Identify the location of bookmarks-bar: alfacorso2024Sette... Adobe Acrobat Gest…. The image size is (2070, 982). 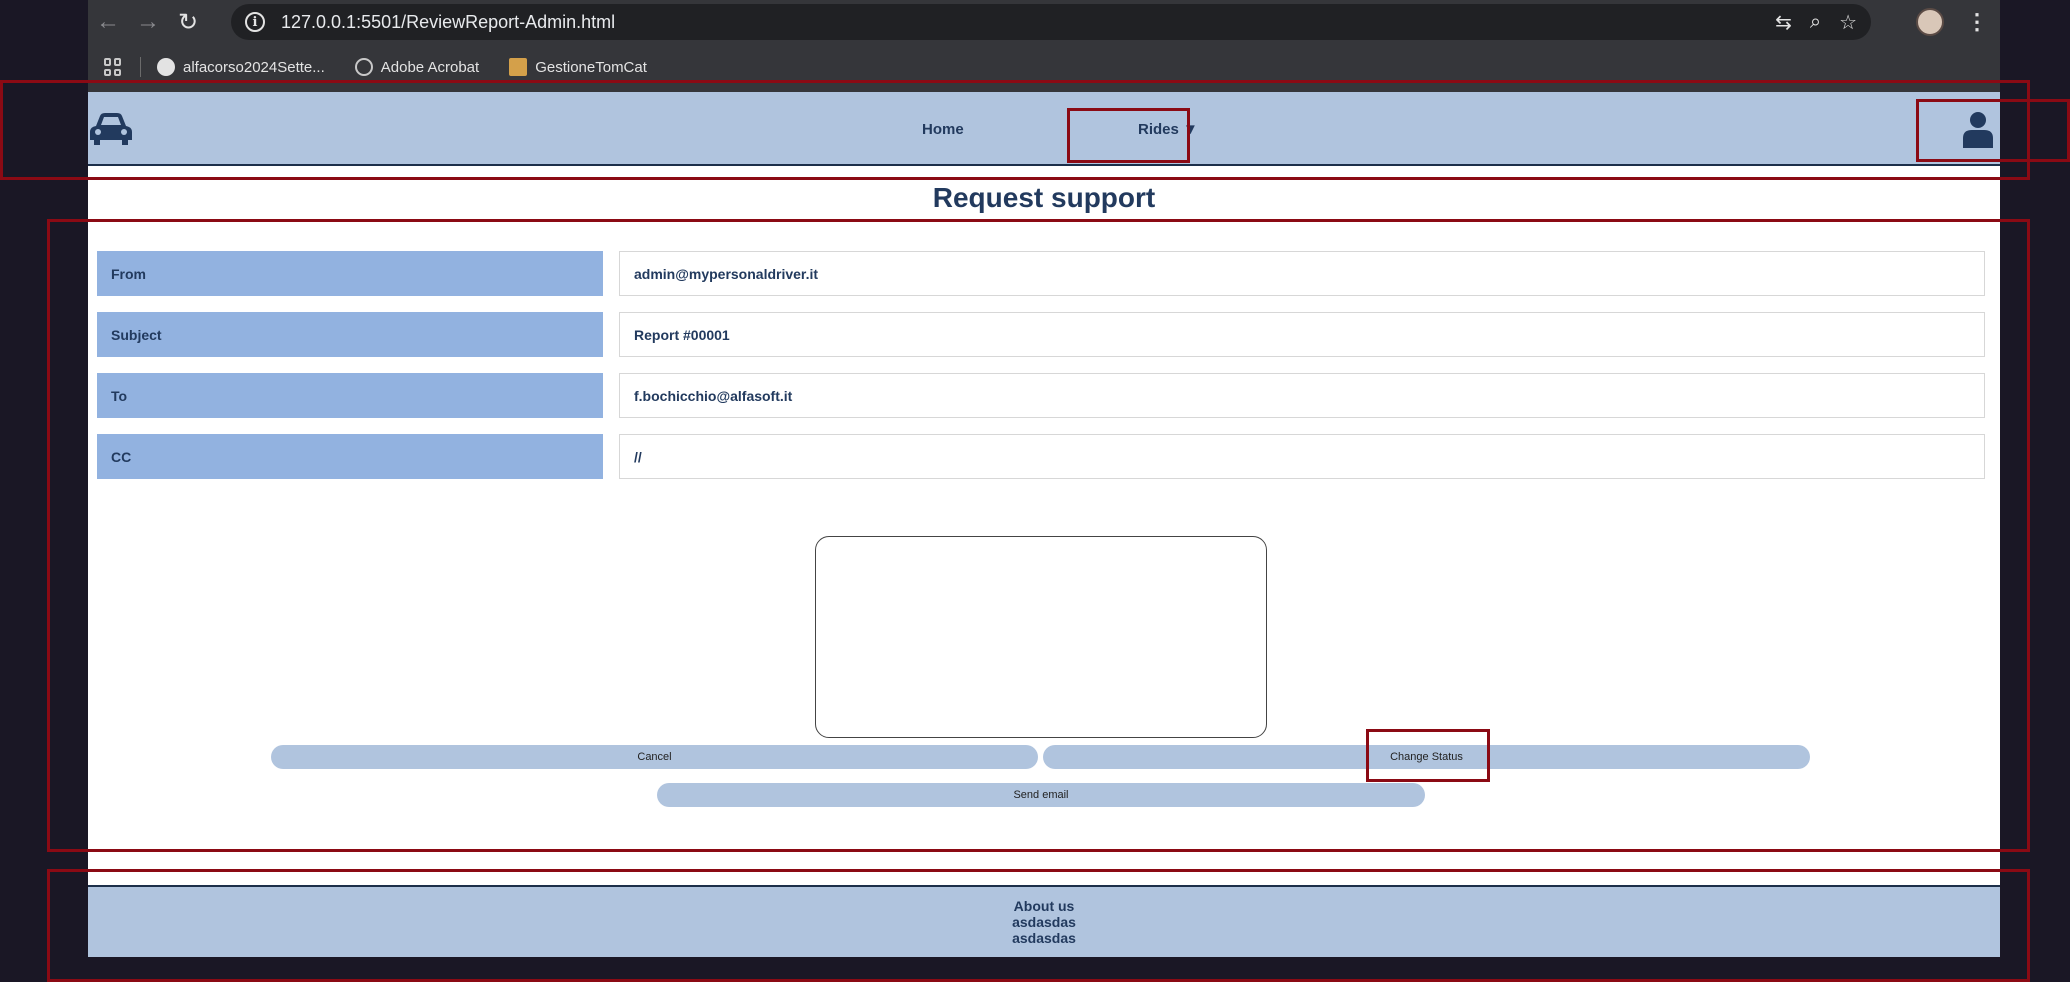
(382, 67).